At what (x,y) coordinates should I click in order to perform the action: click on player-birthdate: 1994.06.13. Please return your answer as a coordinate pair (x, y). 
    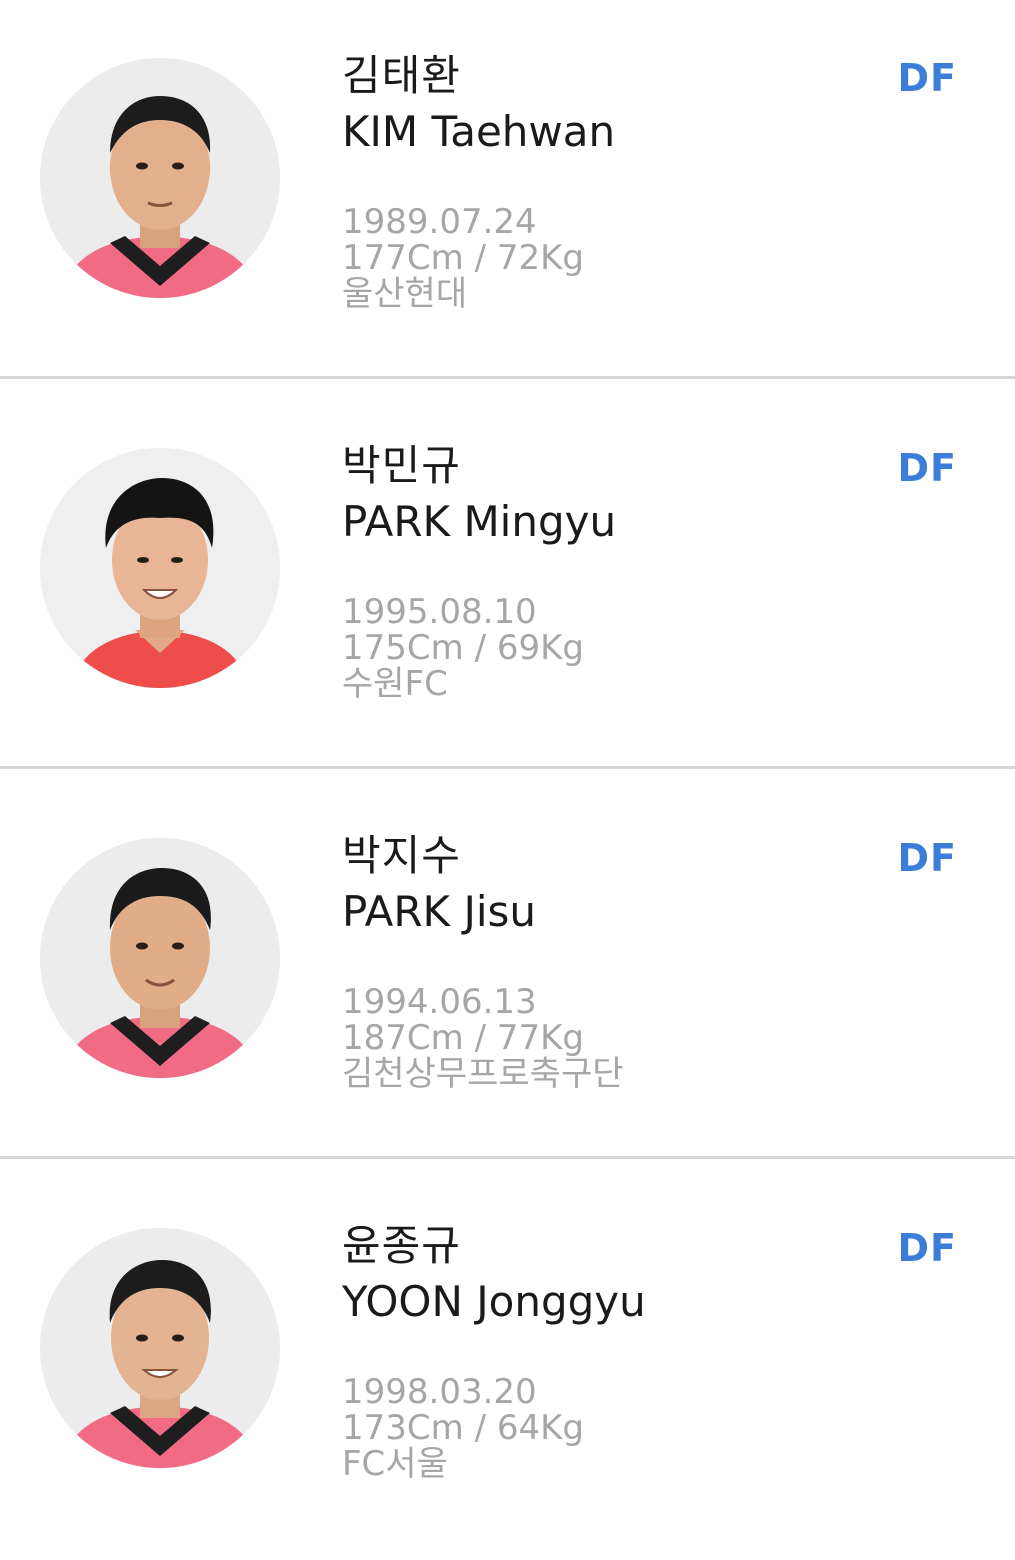
    Looking at the image, I should click on (439, 1002).